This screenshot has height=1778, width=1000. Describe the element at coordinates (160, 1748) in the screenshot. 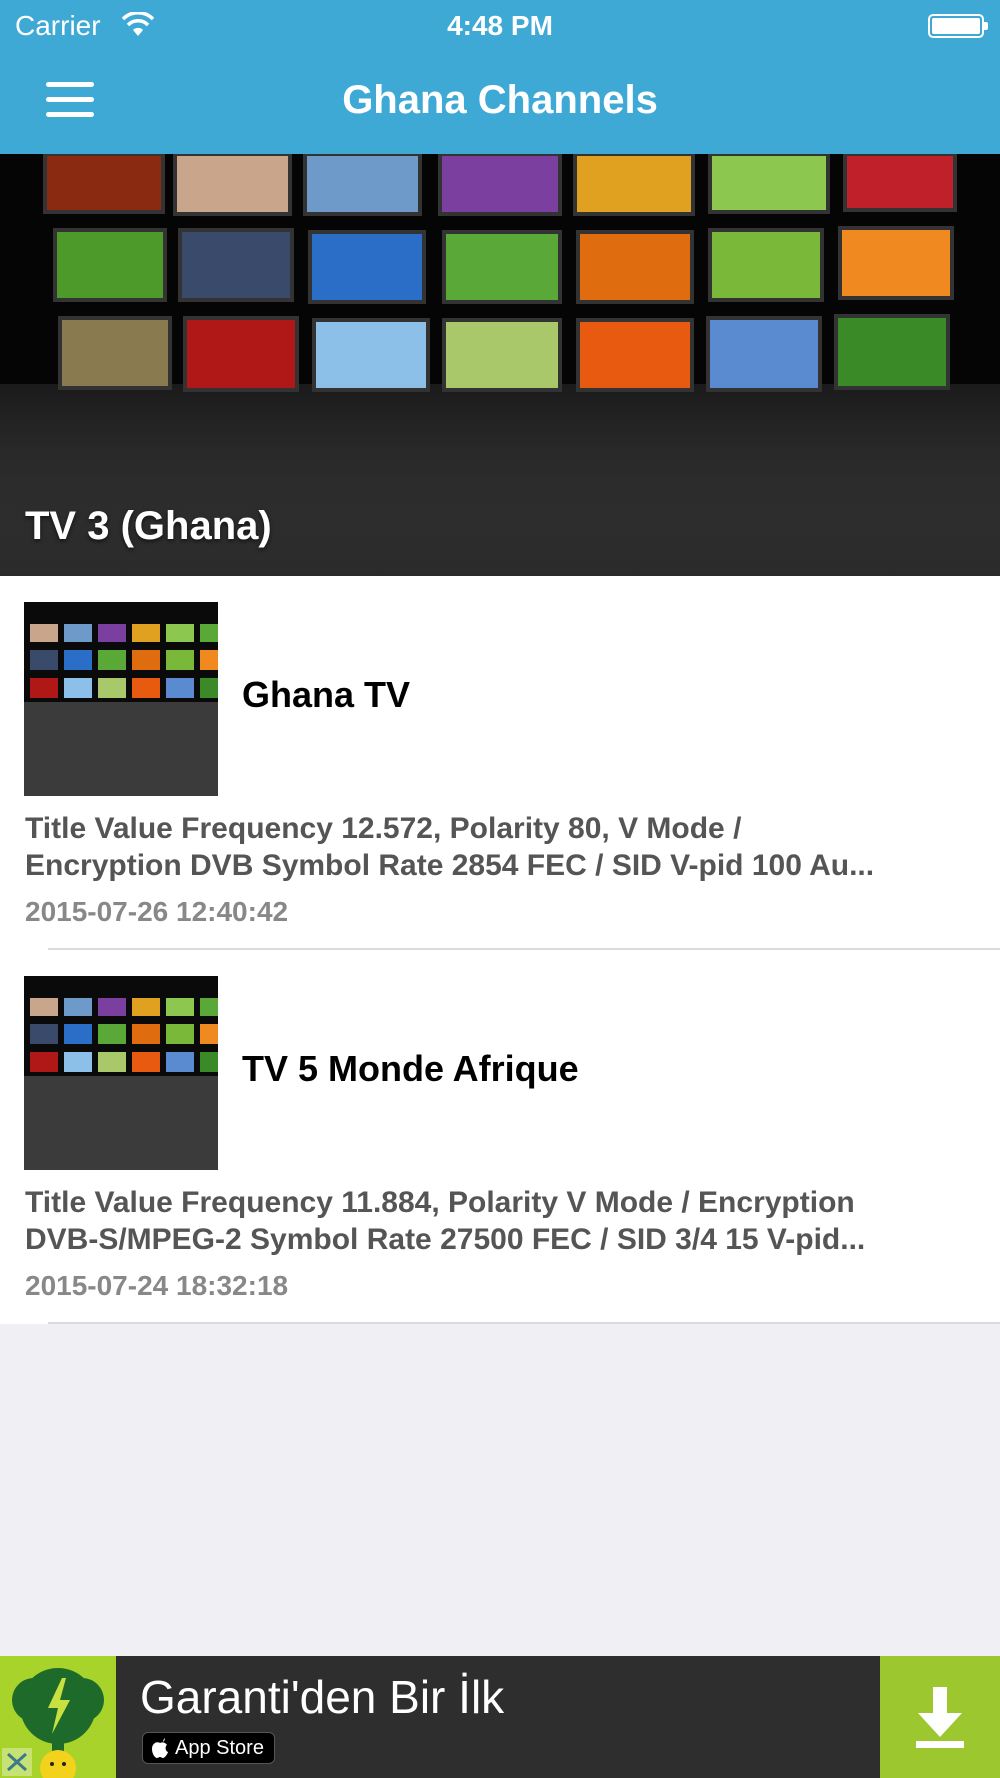

I see `apple-icon` at that location.